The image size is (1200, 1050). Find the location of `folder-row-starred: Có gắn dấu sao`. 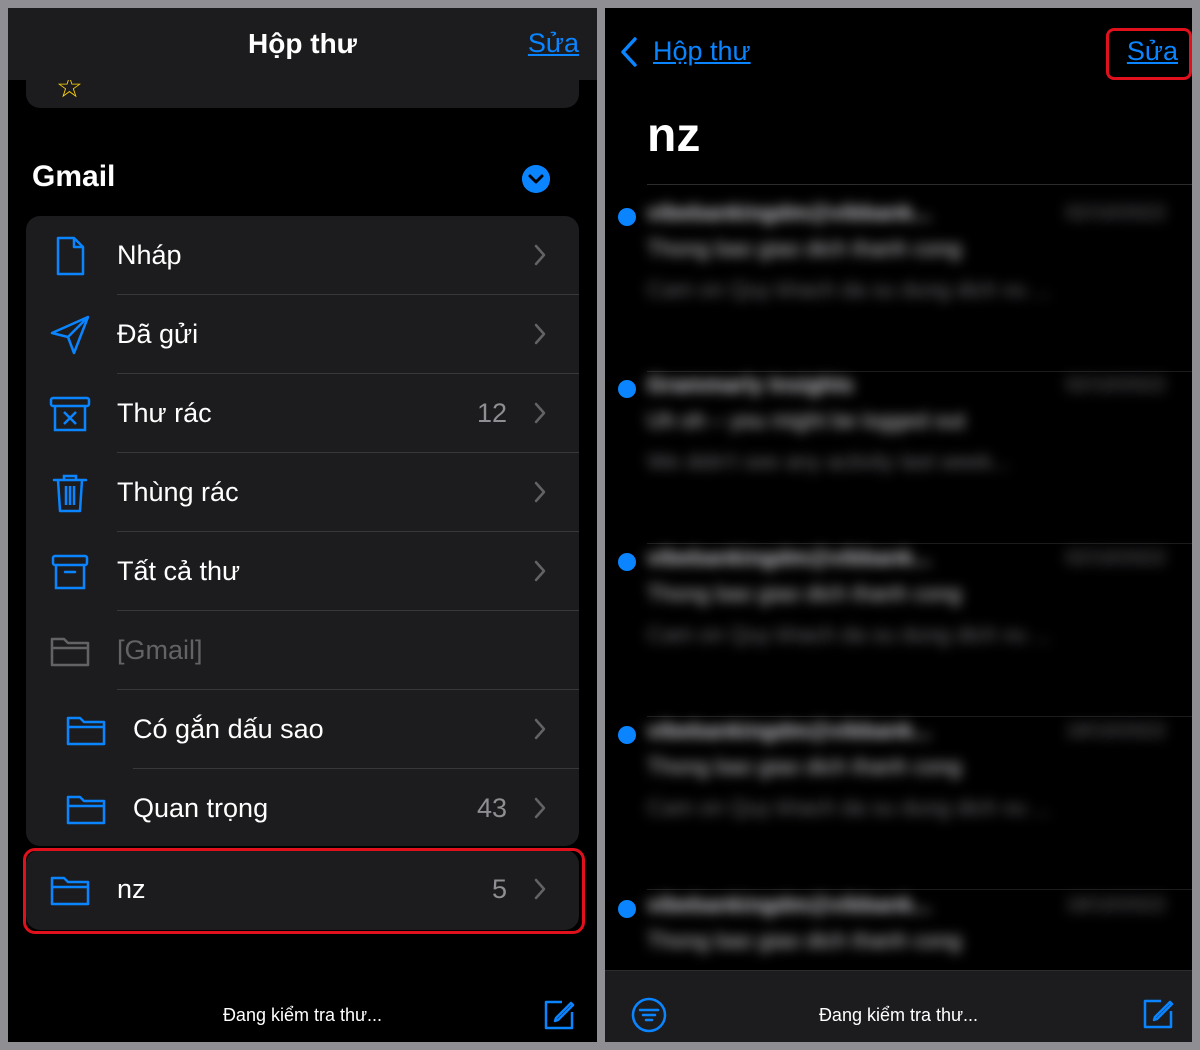

folder-row-starred: Có gắn dấu sao is located at coordinates (302, 729).